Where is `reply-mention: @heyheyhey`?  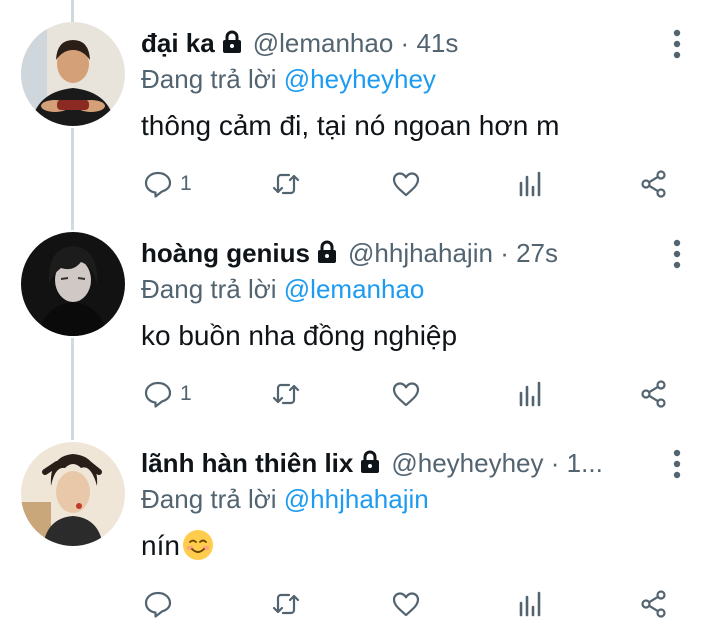
reply-mention: @heyheyhey is located at coordinates (360, 79).